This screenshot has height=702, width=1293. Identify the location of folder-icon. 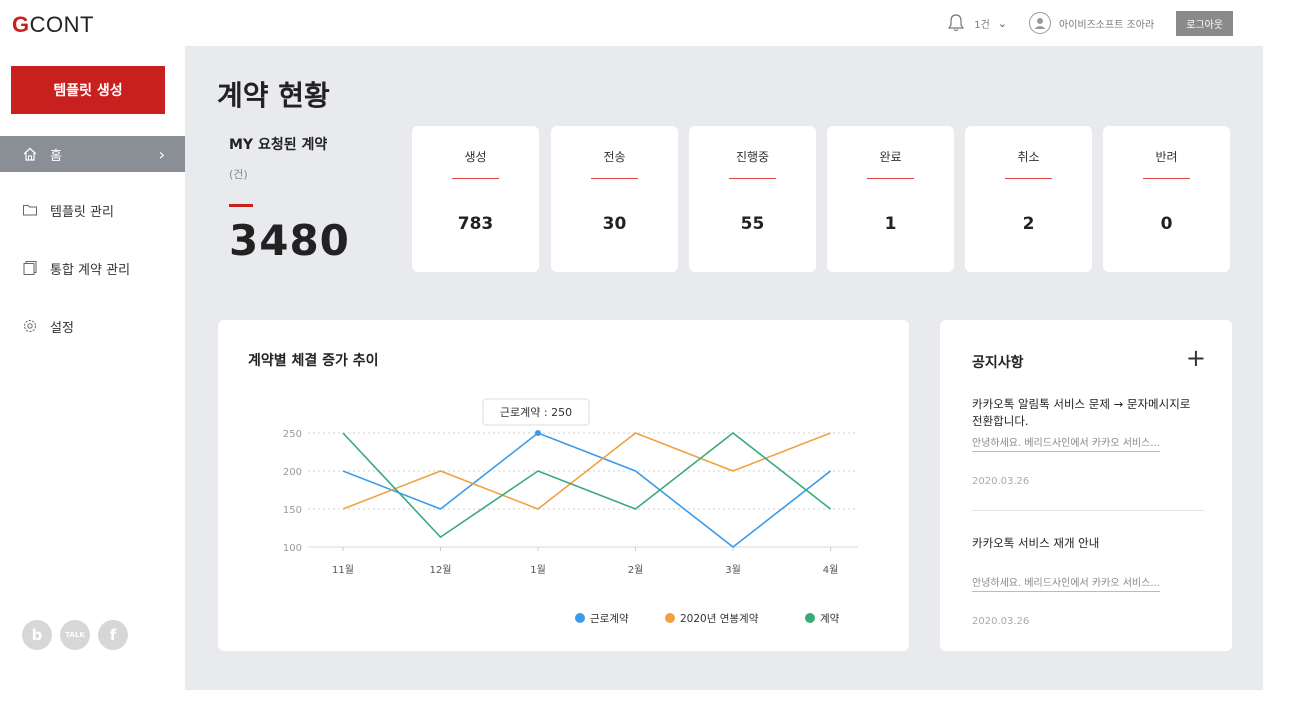
(30, 210).